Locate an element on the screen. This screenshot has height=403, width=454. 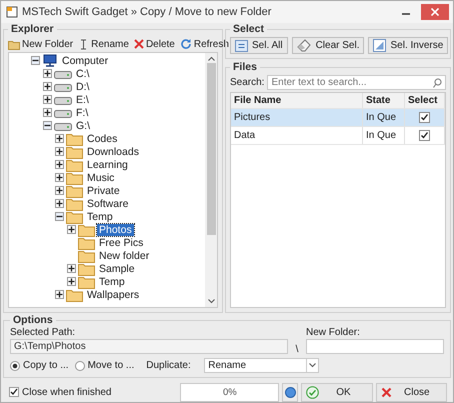
scrollbar is located at coordinates (211, 180).